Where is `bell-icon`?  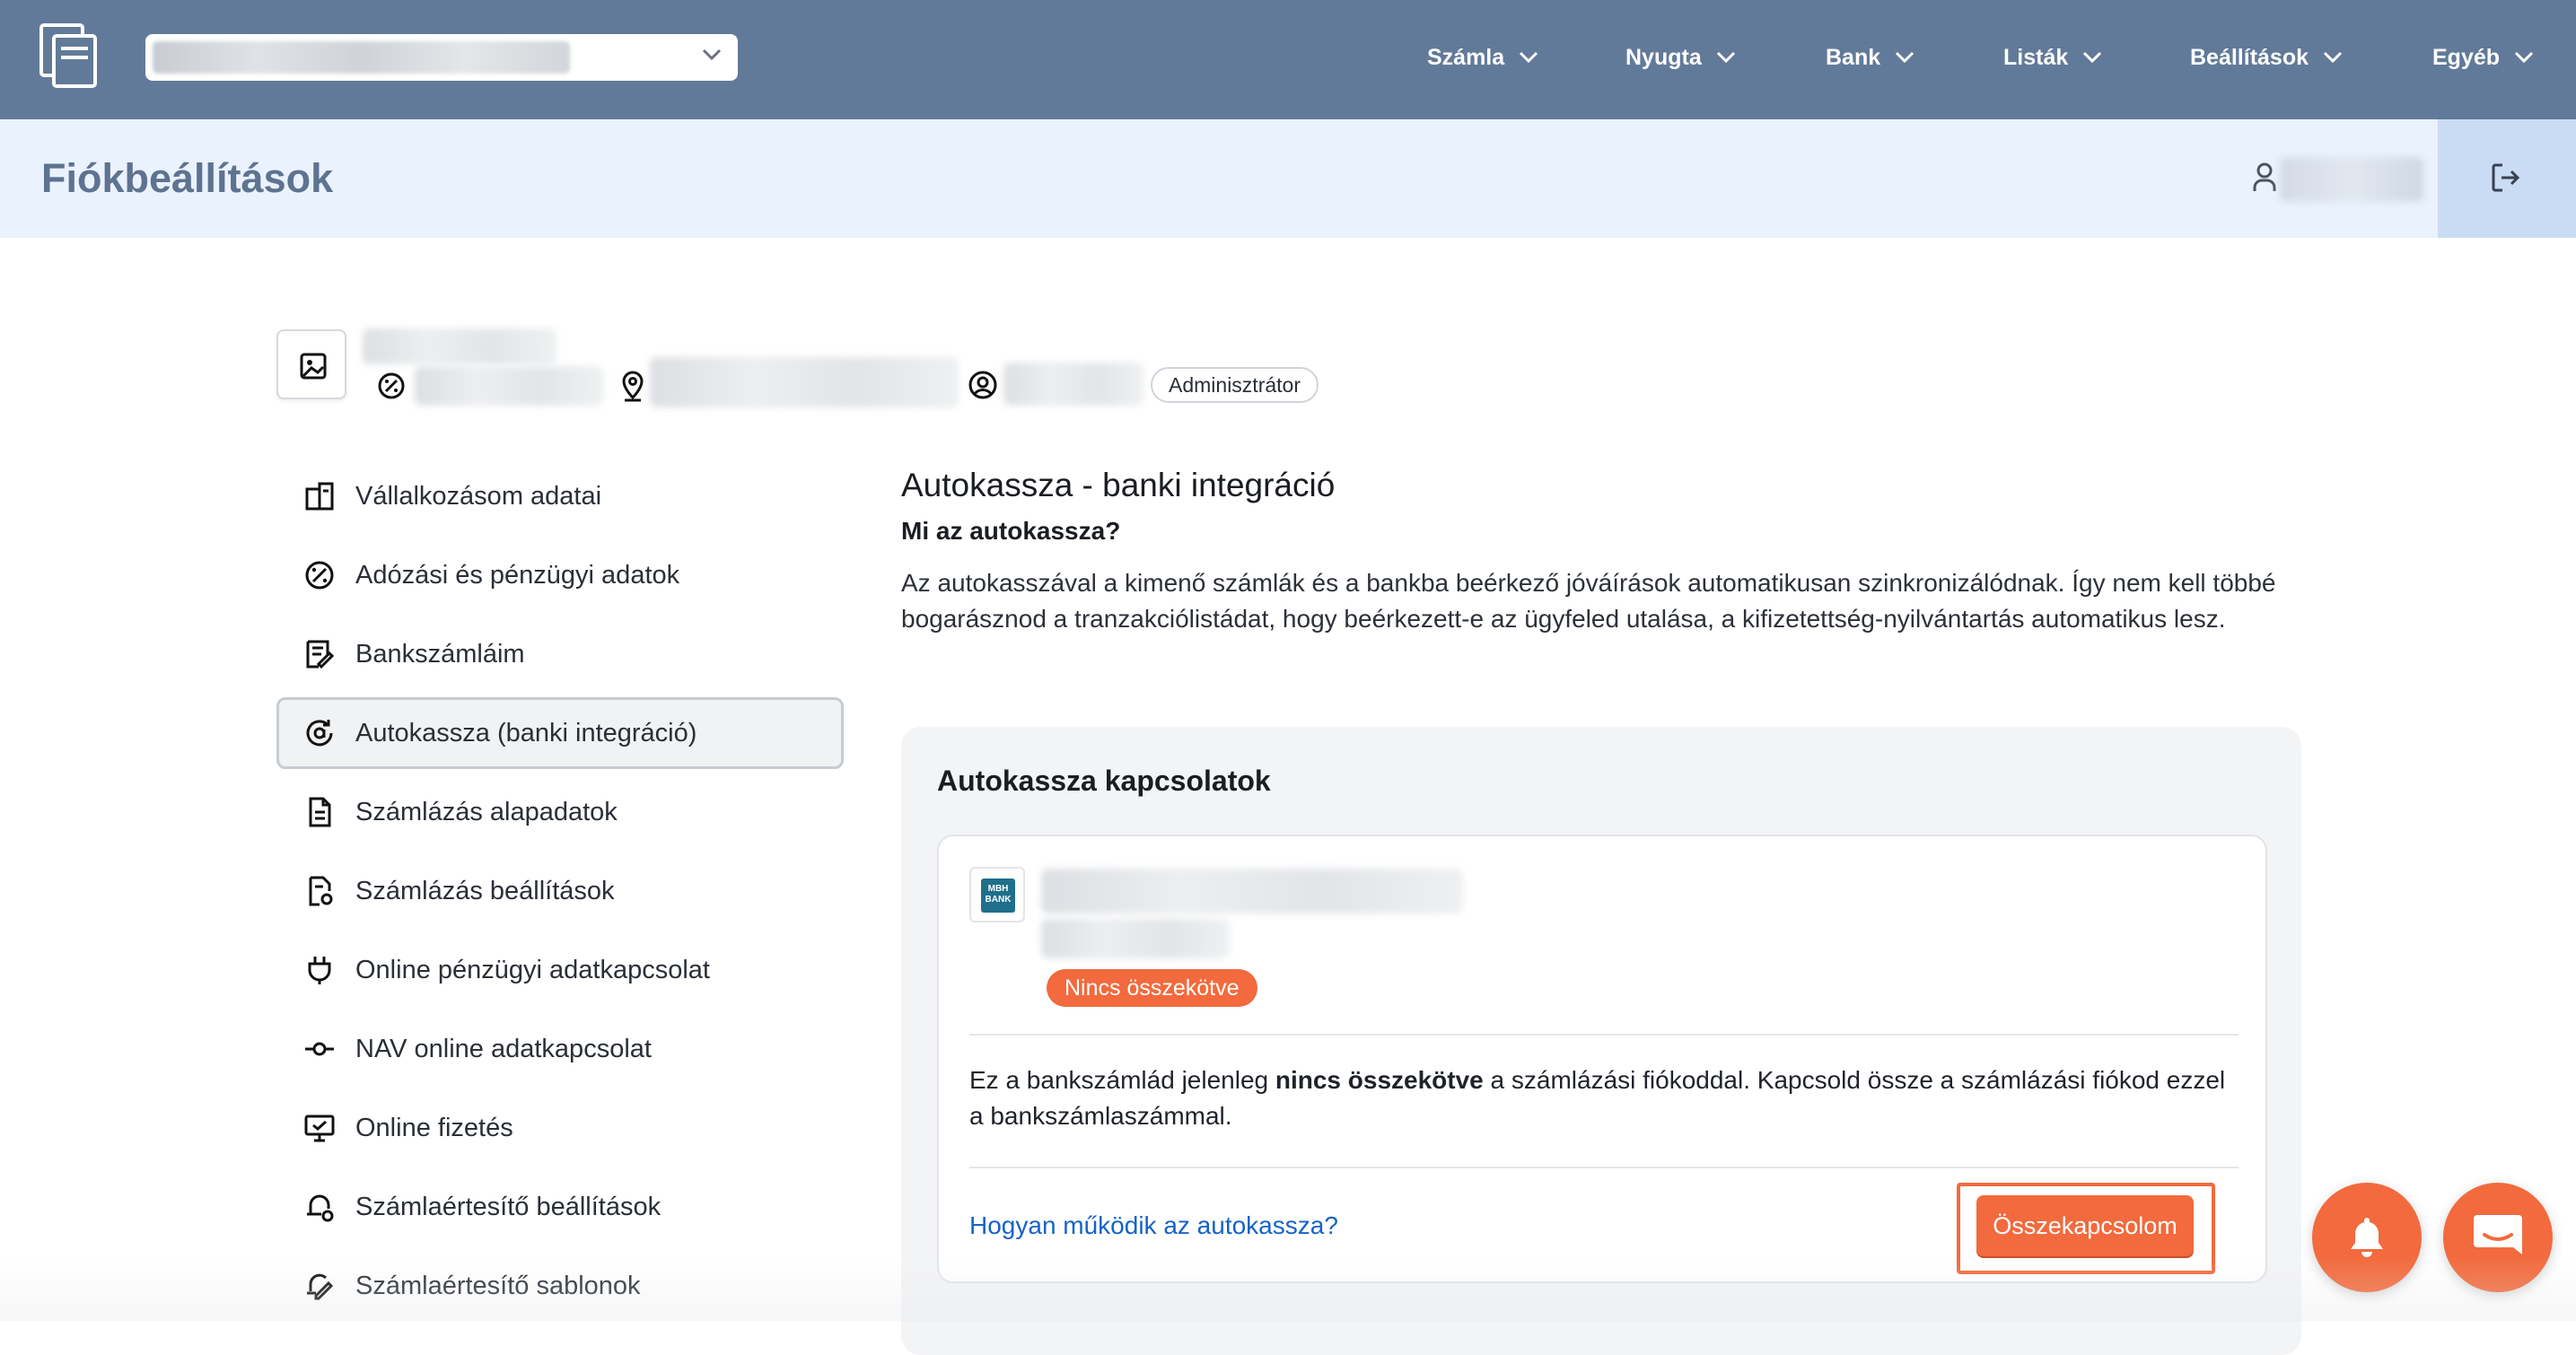 bell-icon is located at coordinates (2367, 1237).